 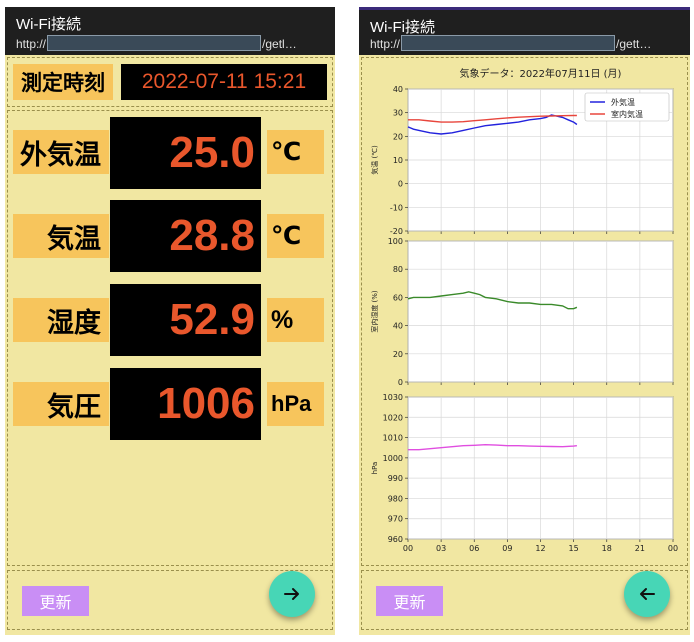 I want to click on humidity-label: 湿度, so click(x=61, y=320).